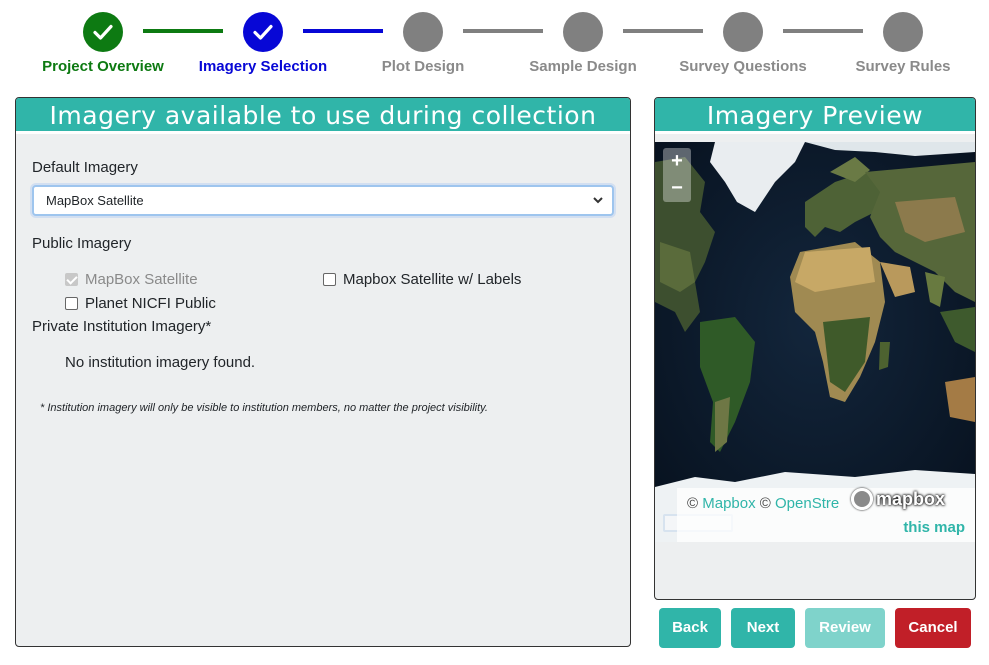 The width and height of the screenshot is (989, 665). I want to click on step-project-overview: Project Overview, so click(103, 43).